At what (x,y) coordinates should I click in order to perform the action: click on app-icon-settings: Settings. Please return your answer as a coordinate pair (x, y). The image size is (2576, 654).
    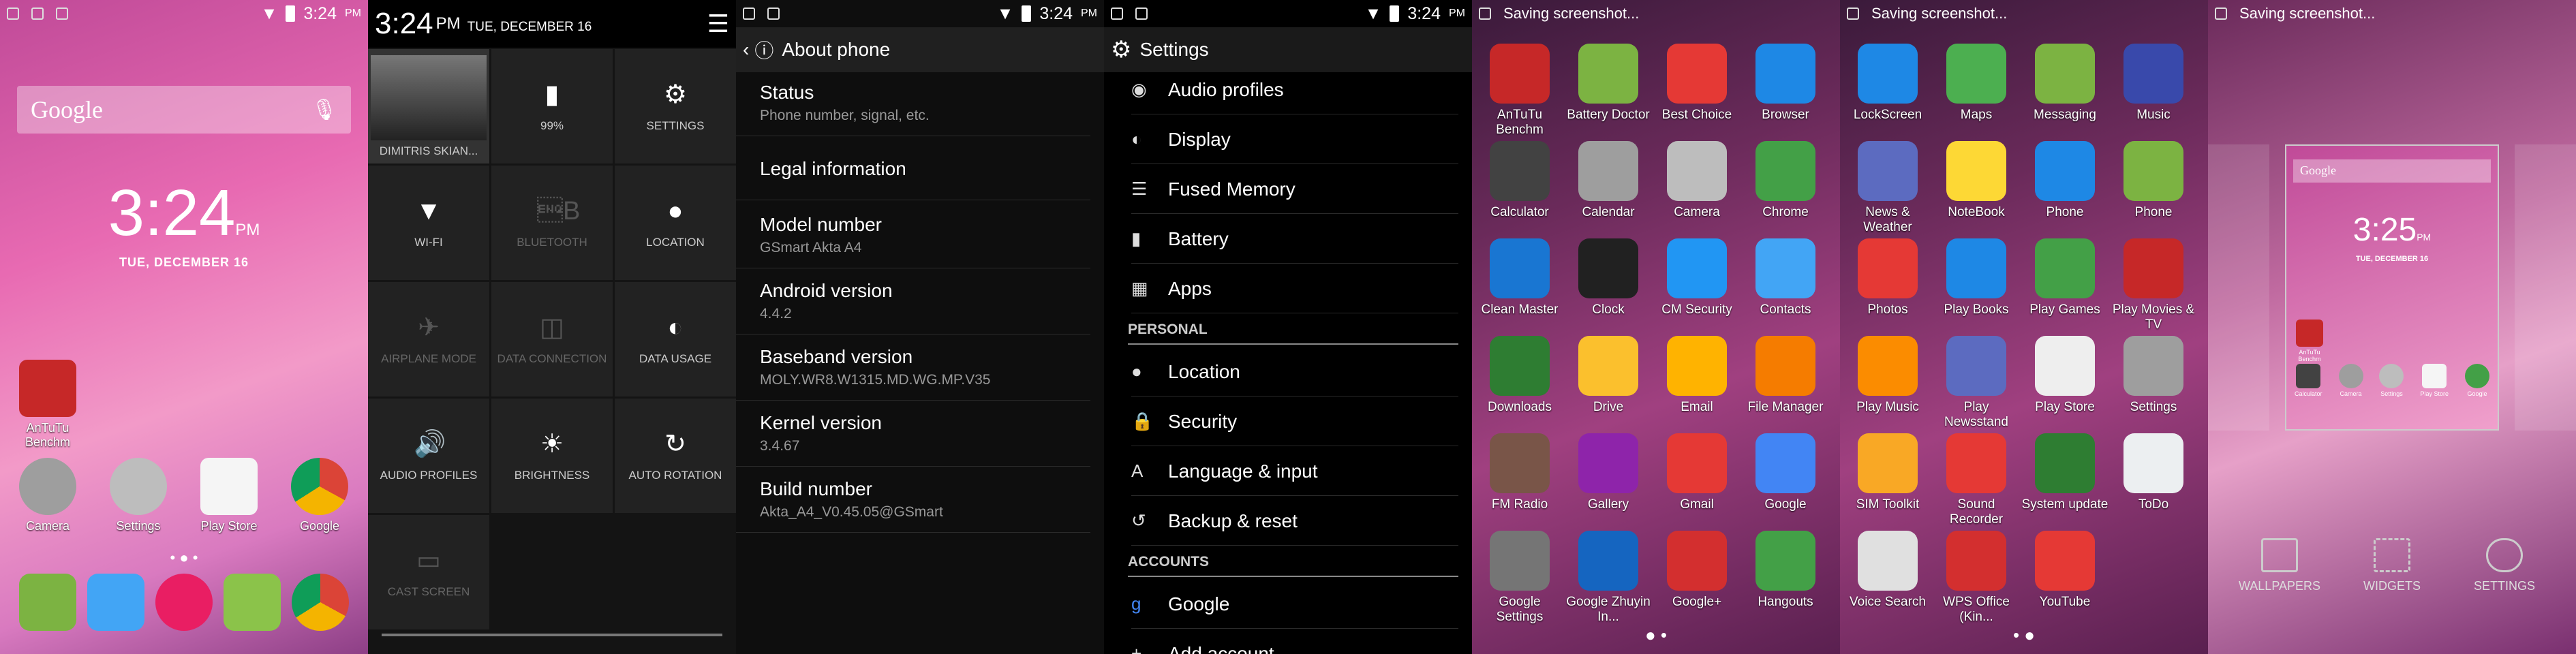
    Looking at the image, I should click on (2153, 376).